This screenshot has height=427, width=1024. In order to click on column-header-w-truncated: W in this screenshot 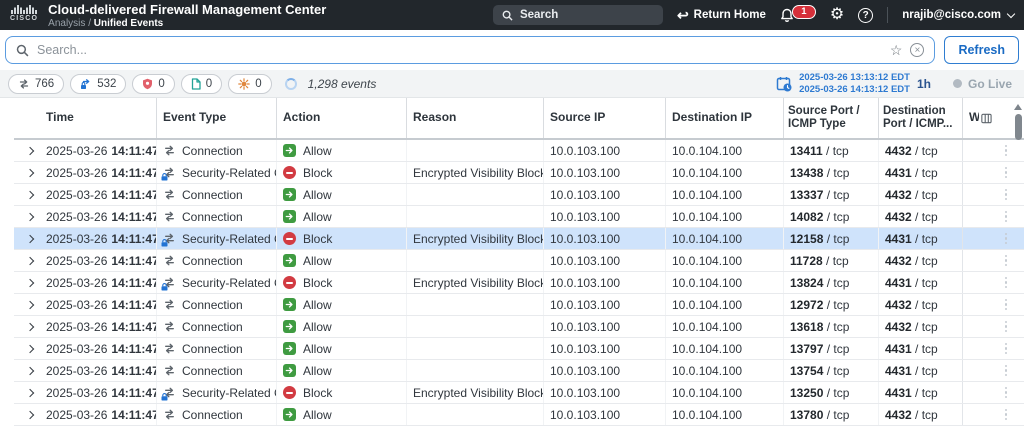, I will do `click(980, 118)`.